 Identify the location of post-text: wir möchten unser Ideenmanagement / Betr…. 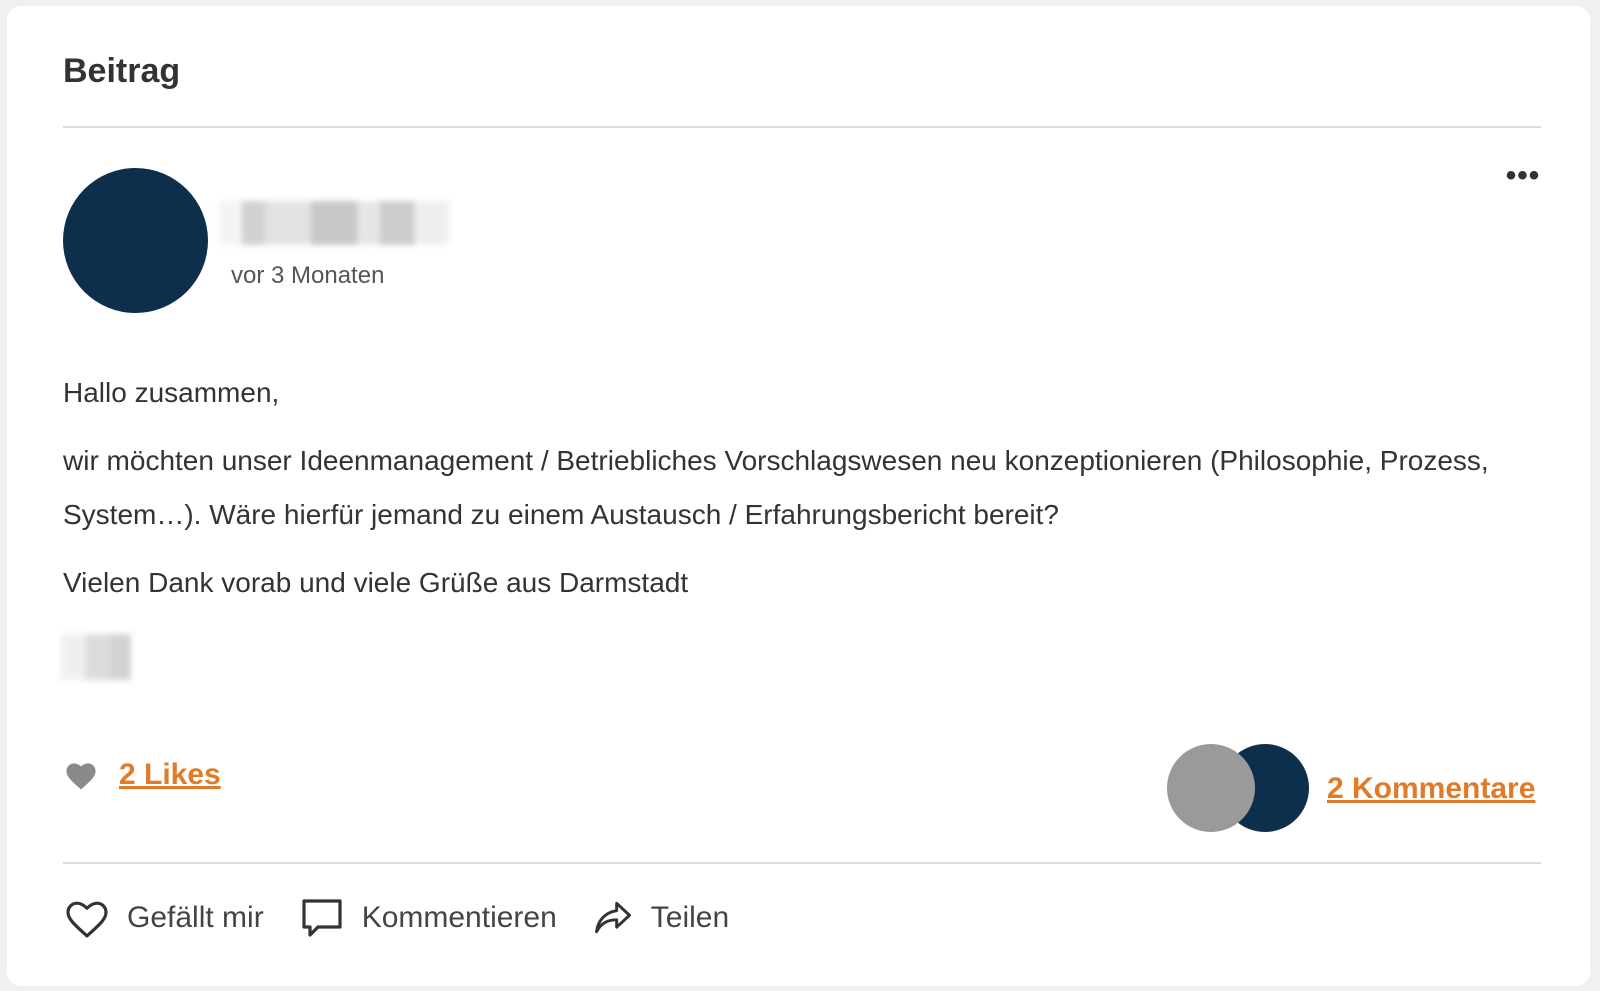
(776, 487).